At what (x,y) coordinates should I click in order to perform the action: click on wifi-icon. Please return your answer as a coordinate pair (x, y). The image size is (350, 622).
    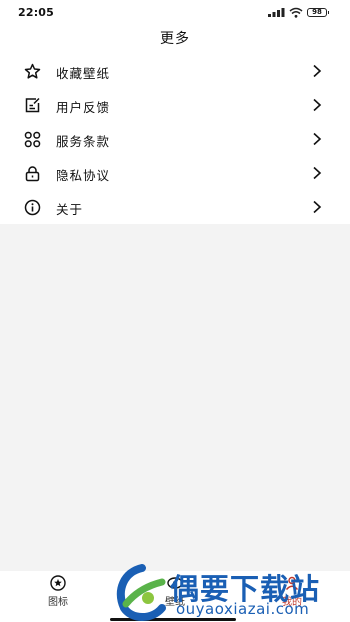
    Looking at the image, I should click on (296, 12).